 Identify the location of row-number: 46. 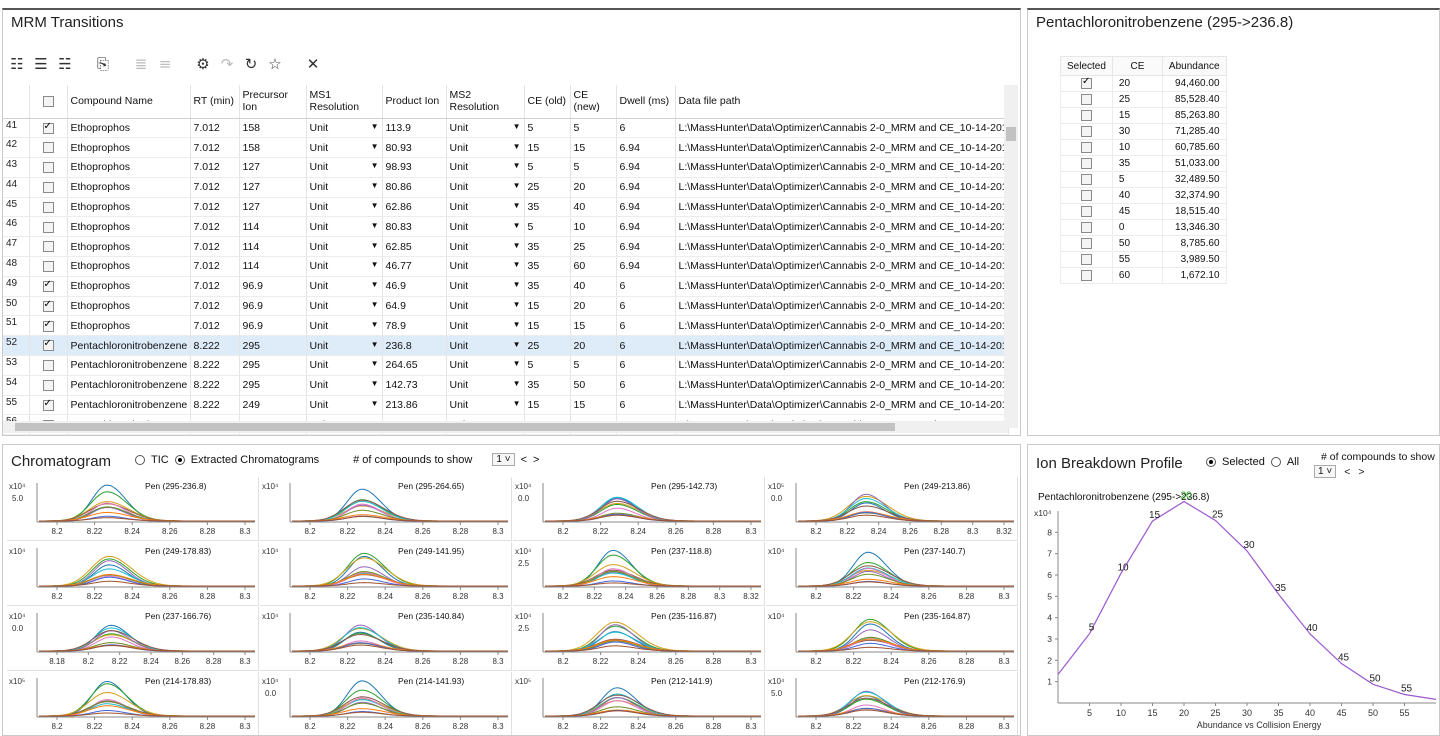
(16, 227).